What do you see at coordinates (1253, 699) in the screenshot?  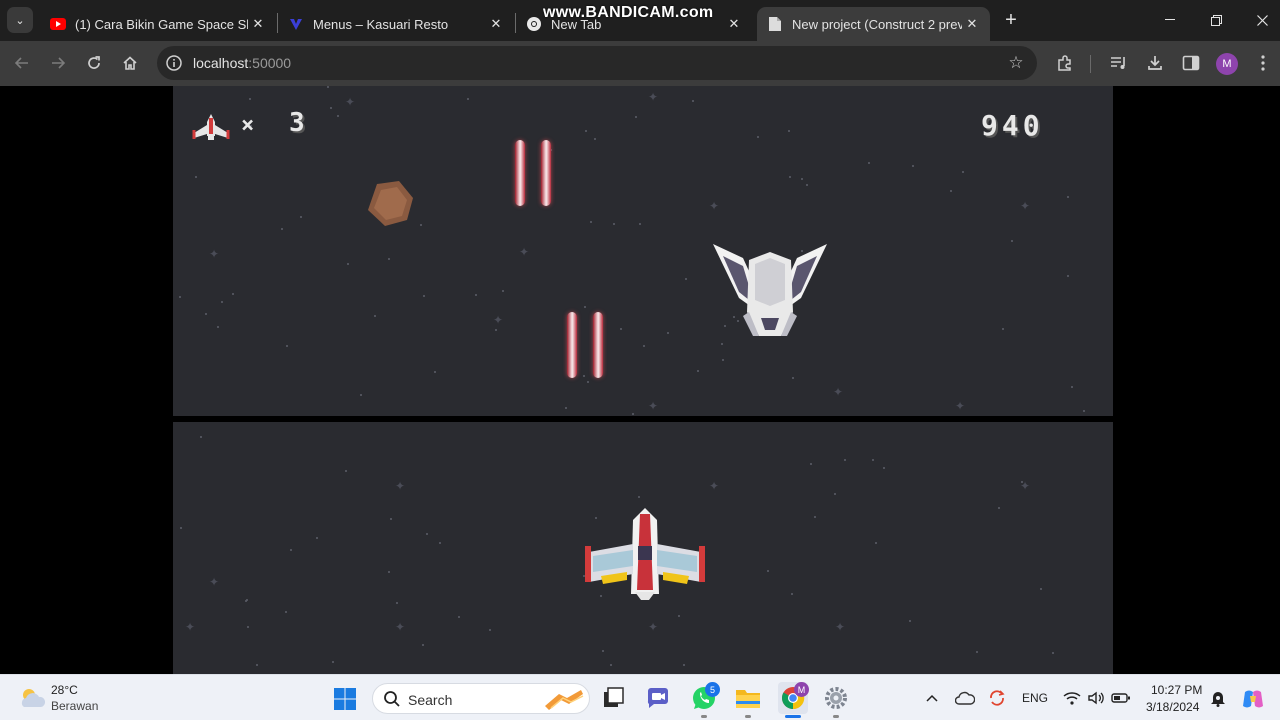 I see `copilot-button` at bounding box center [1253, 699].